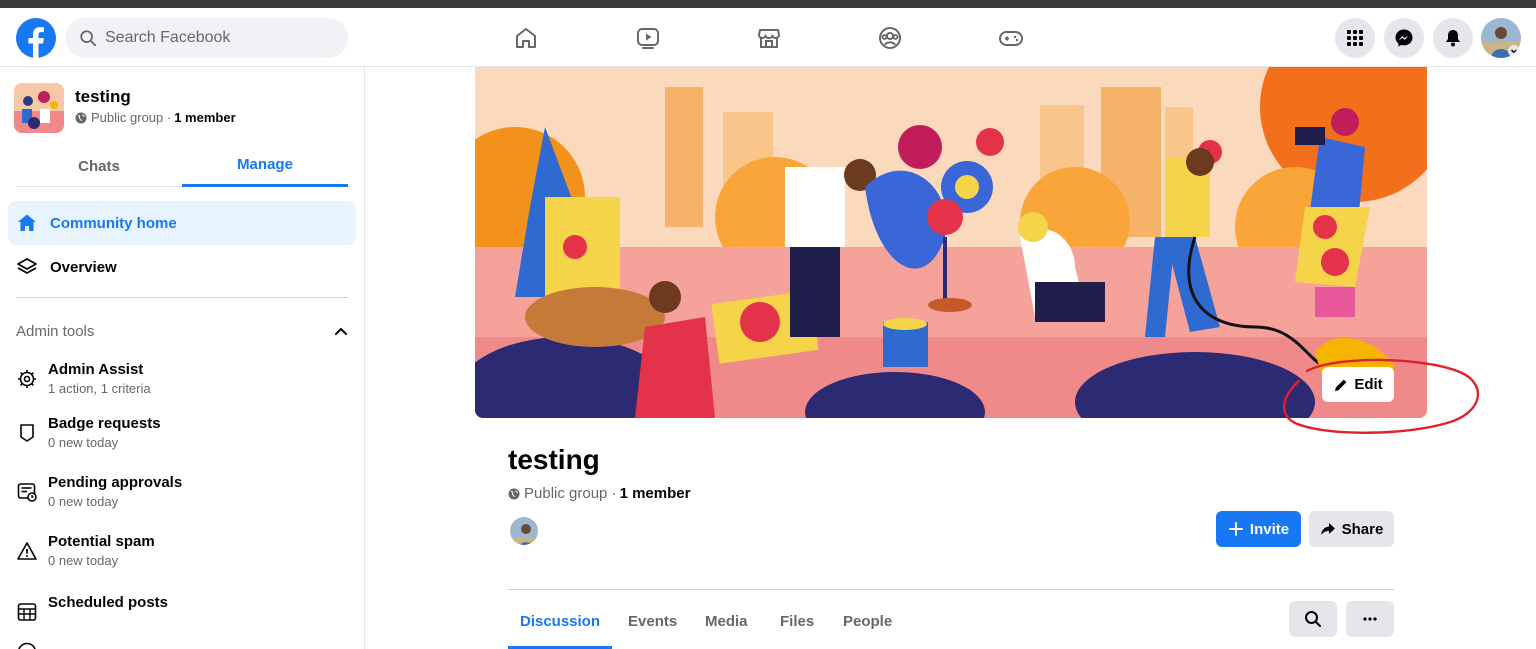 The width and height of the screenshot is (1536, 649). I want to click on sidebar-item-community-home: Community home, so click(182, 223).